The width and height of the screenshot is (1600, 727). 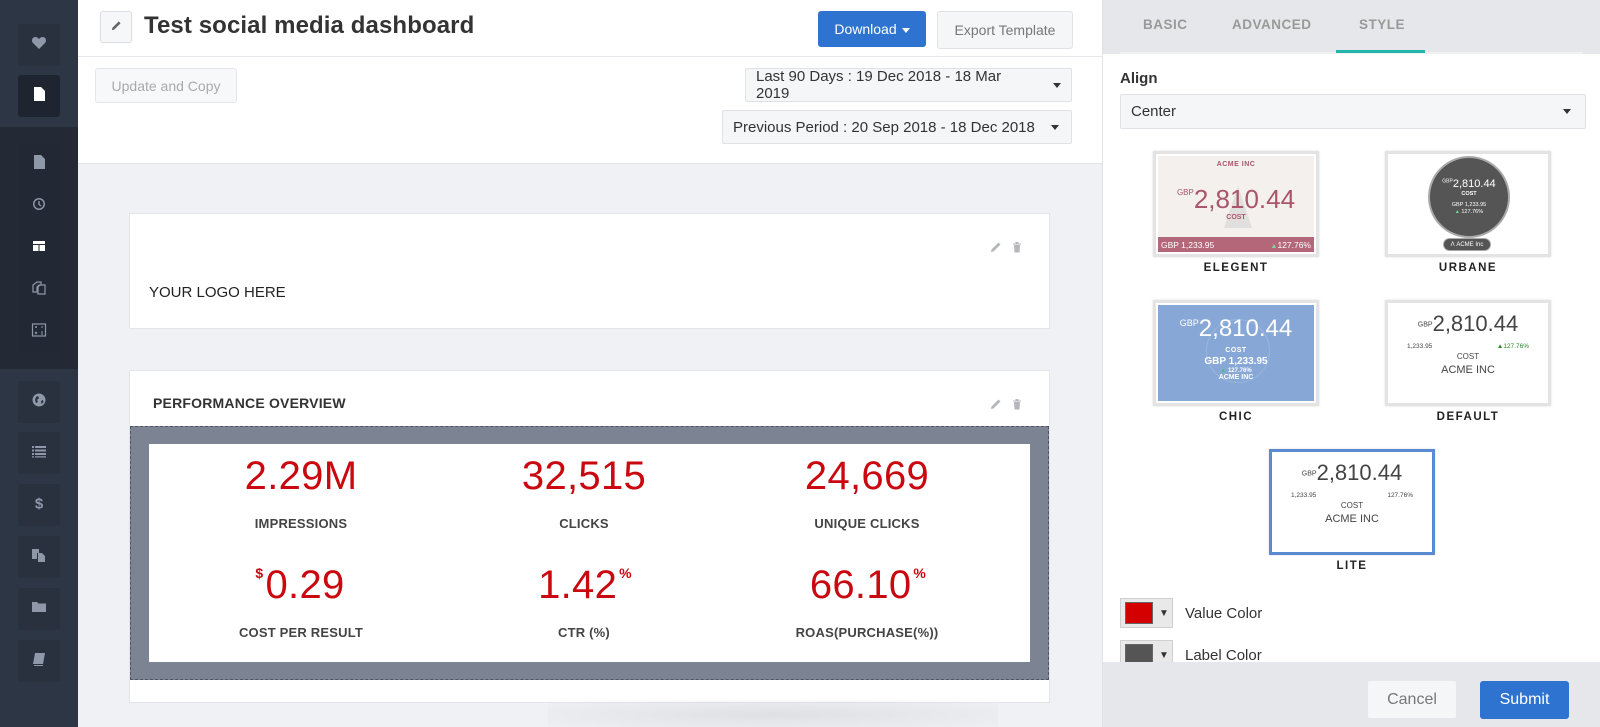 I want to click on logo-watermark-icon, so click(x=1238, y=351).